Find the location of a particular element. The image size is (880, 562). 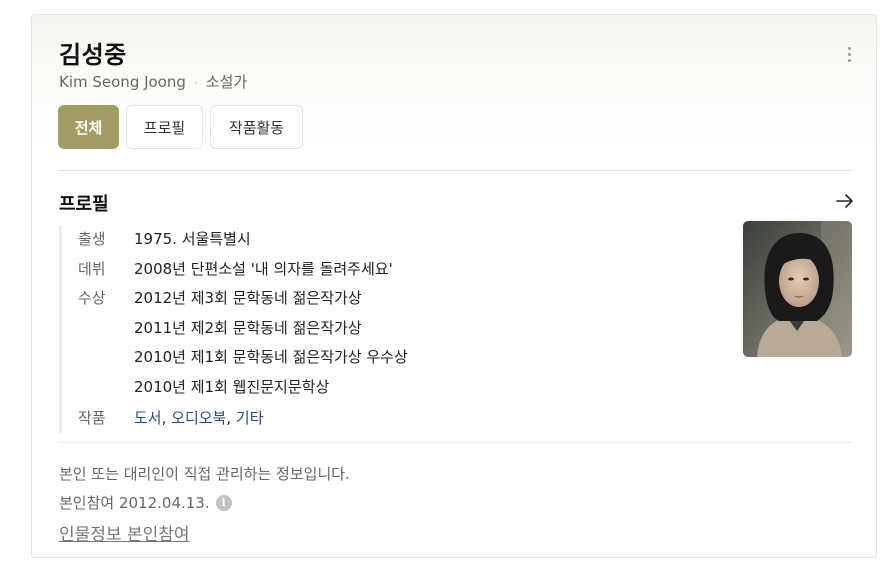

occupation: 소설가 is located at coordinates (226, 82).